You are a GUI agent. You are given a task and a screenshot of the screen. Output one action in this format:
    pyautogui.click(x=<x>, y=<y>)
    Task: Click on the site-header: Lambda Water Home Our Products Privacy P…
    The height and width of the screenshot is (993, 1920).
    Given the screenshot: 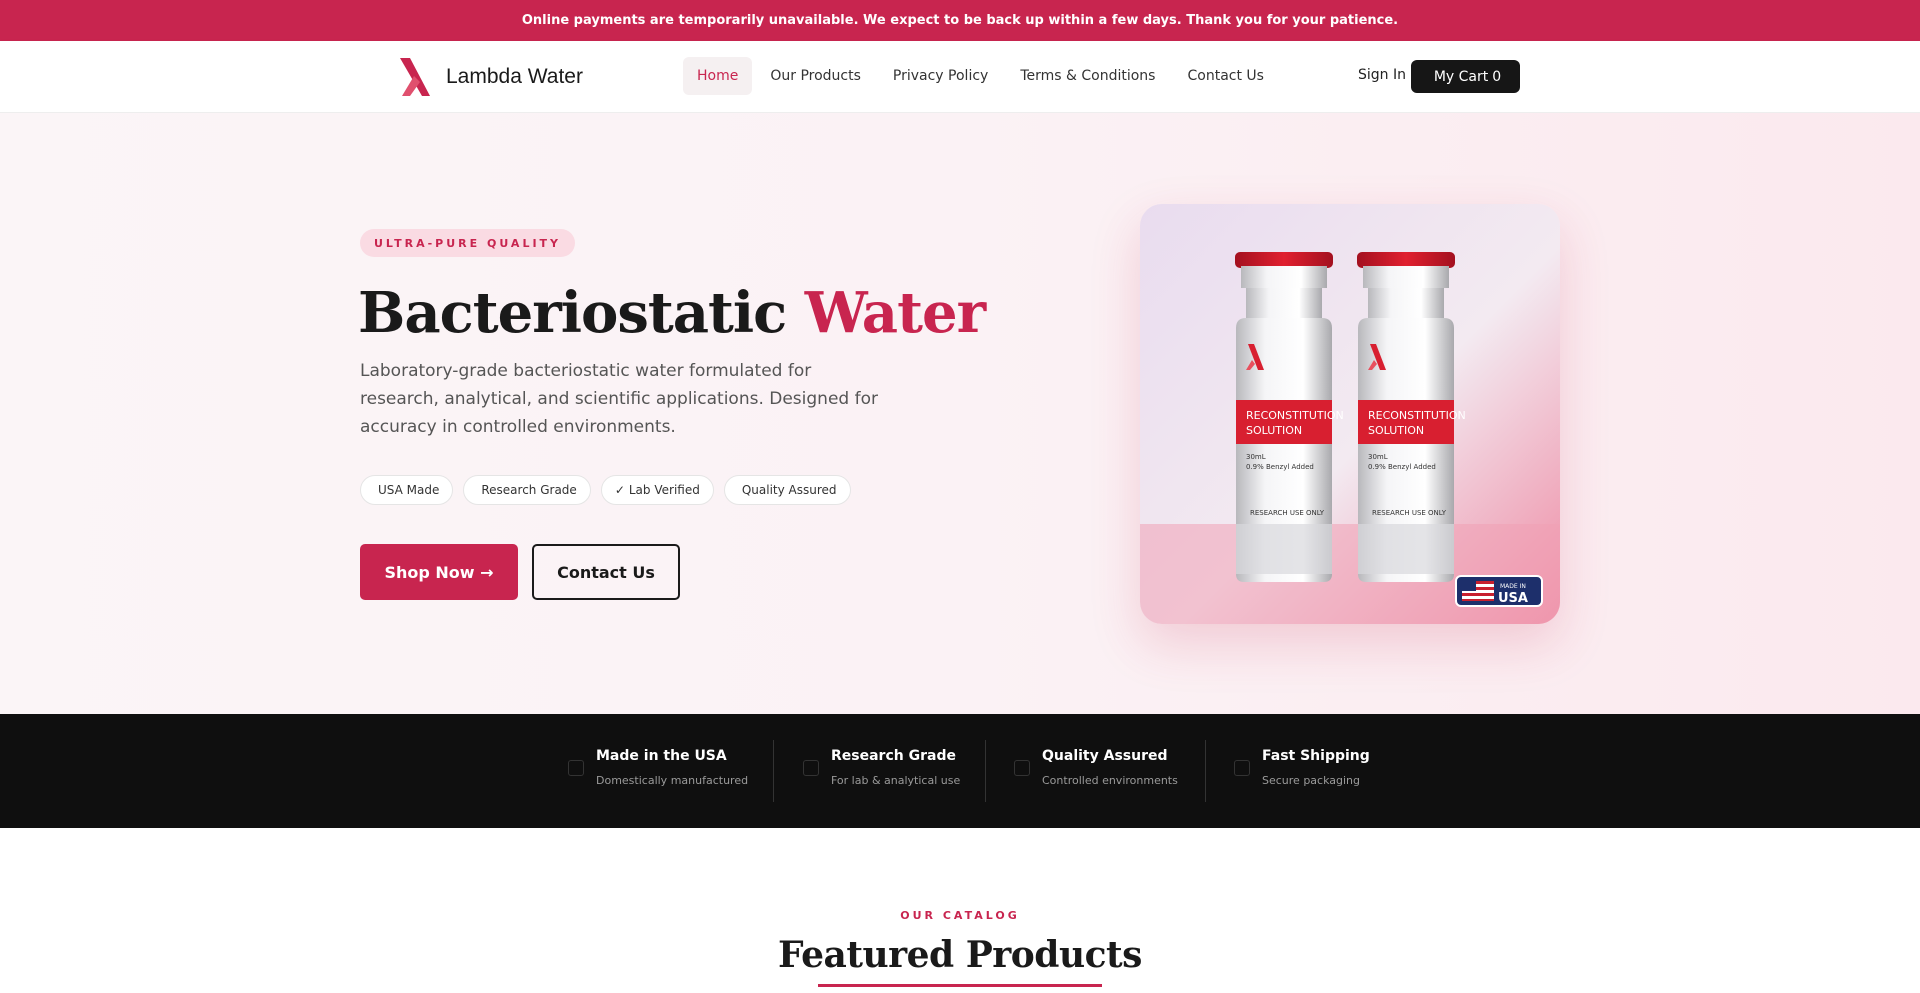 What is the action you would take?
    pyautogui.click(x=960, y=77)
    